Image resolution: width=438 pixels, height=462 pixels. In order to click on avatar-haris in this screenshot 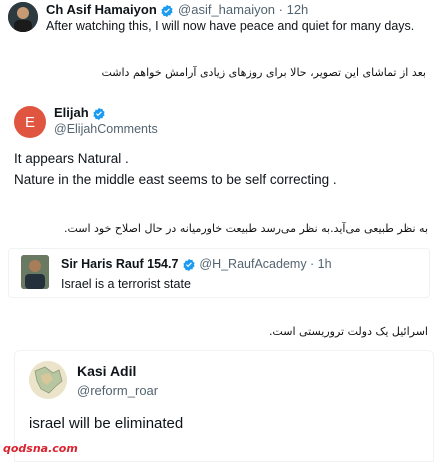, I will do `click(35, 272)`.